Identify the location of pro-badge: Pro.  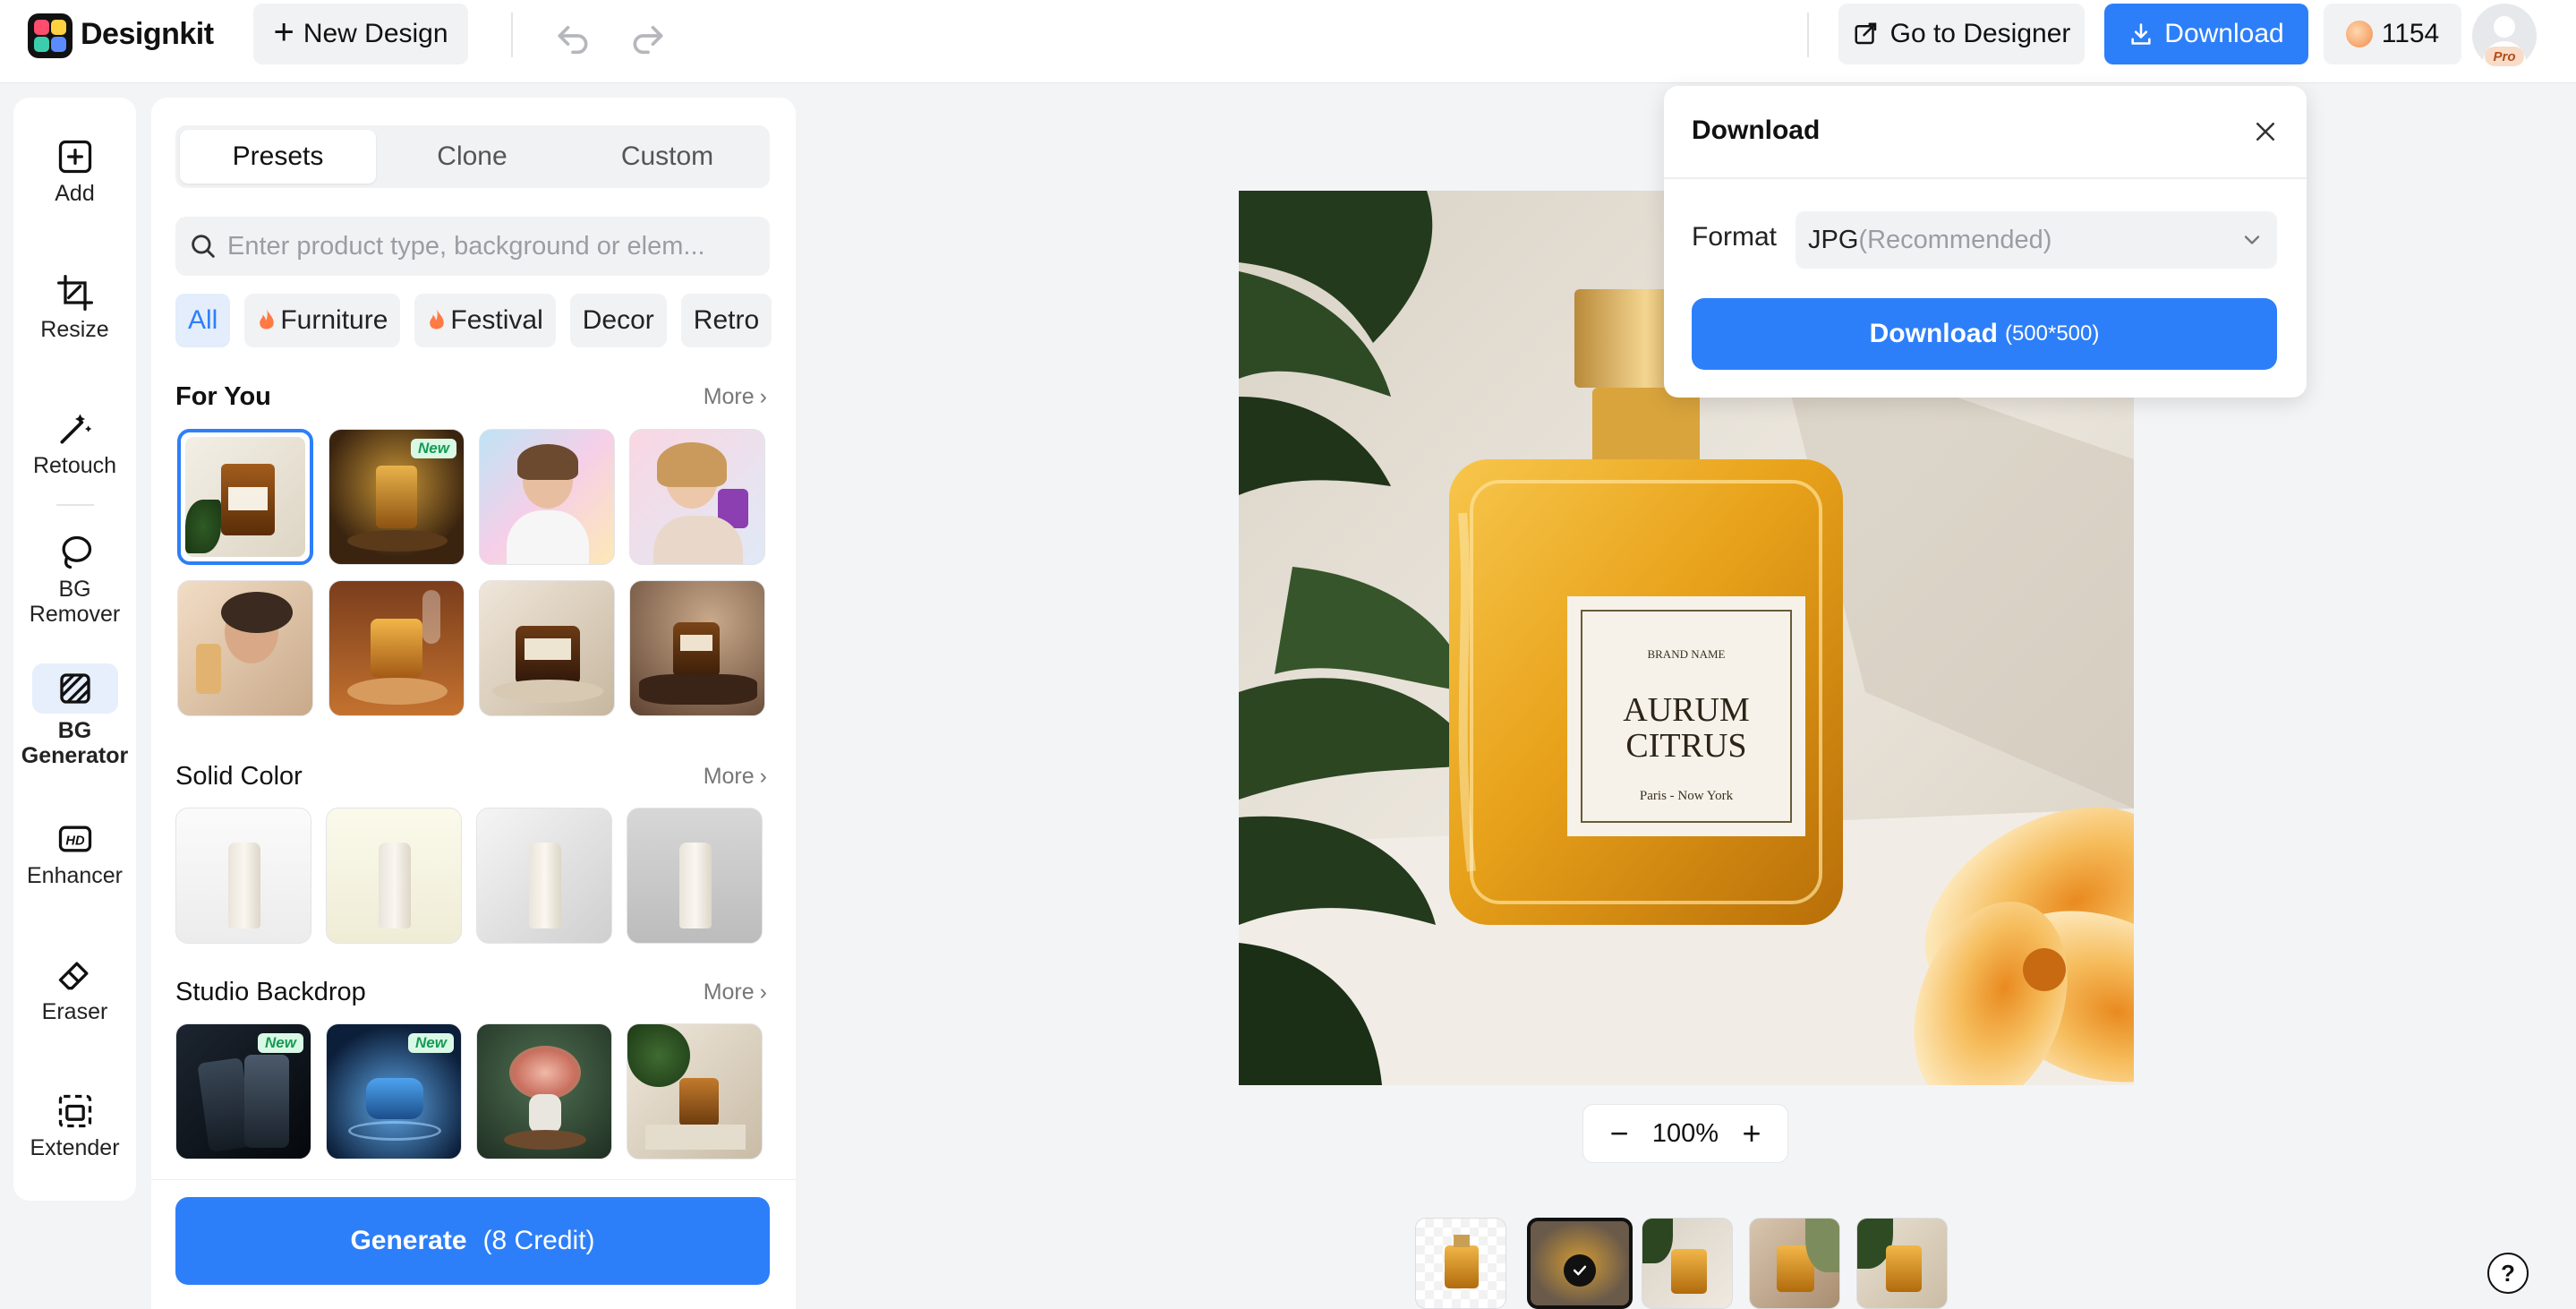
(2504, 56).